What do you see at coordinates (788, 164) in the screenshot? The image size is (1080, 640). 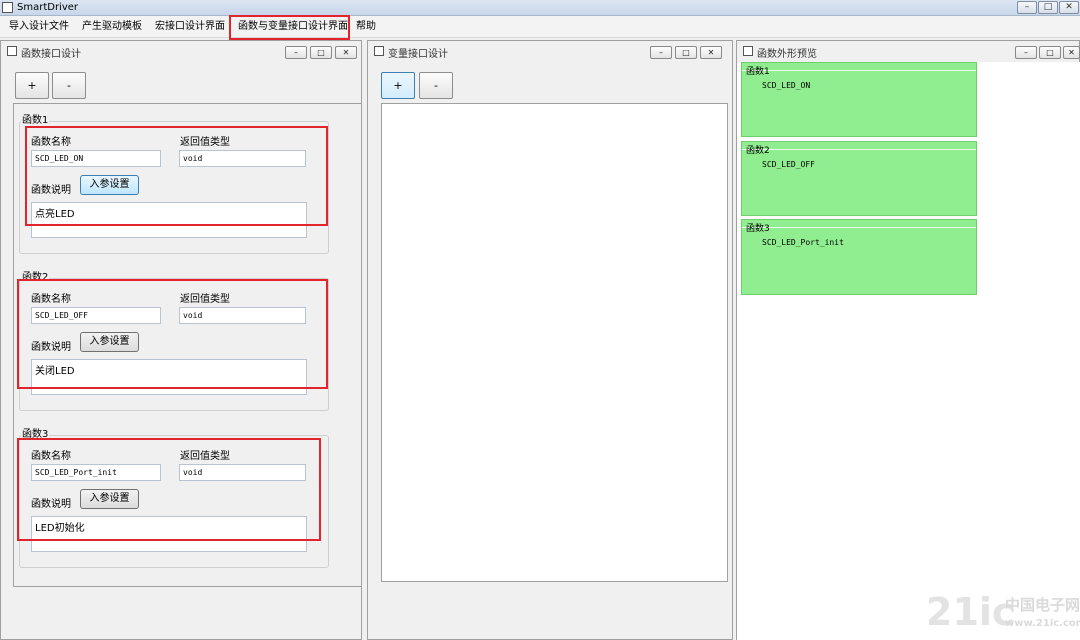 I see `preview-function-name: SCD_LED_OFF` at bounding box center [788, 164].